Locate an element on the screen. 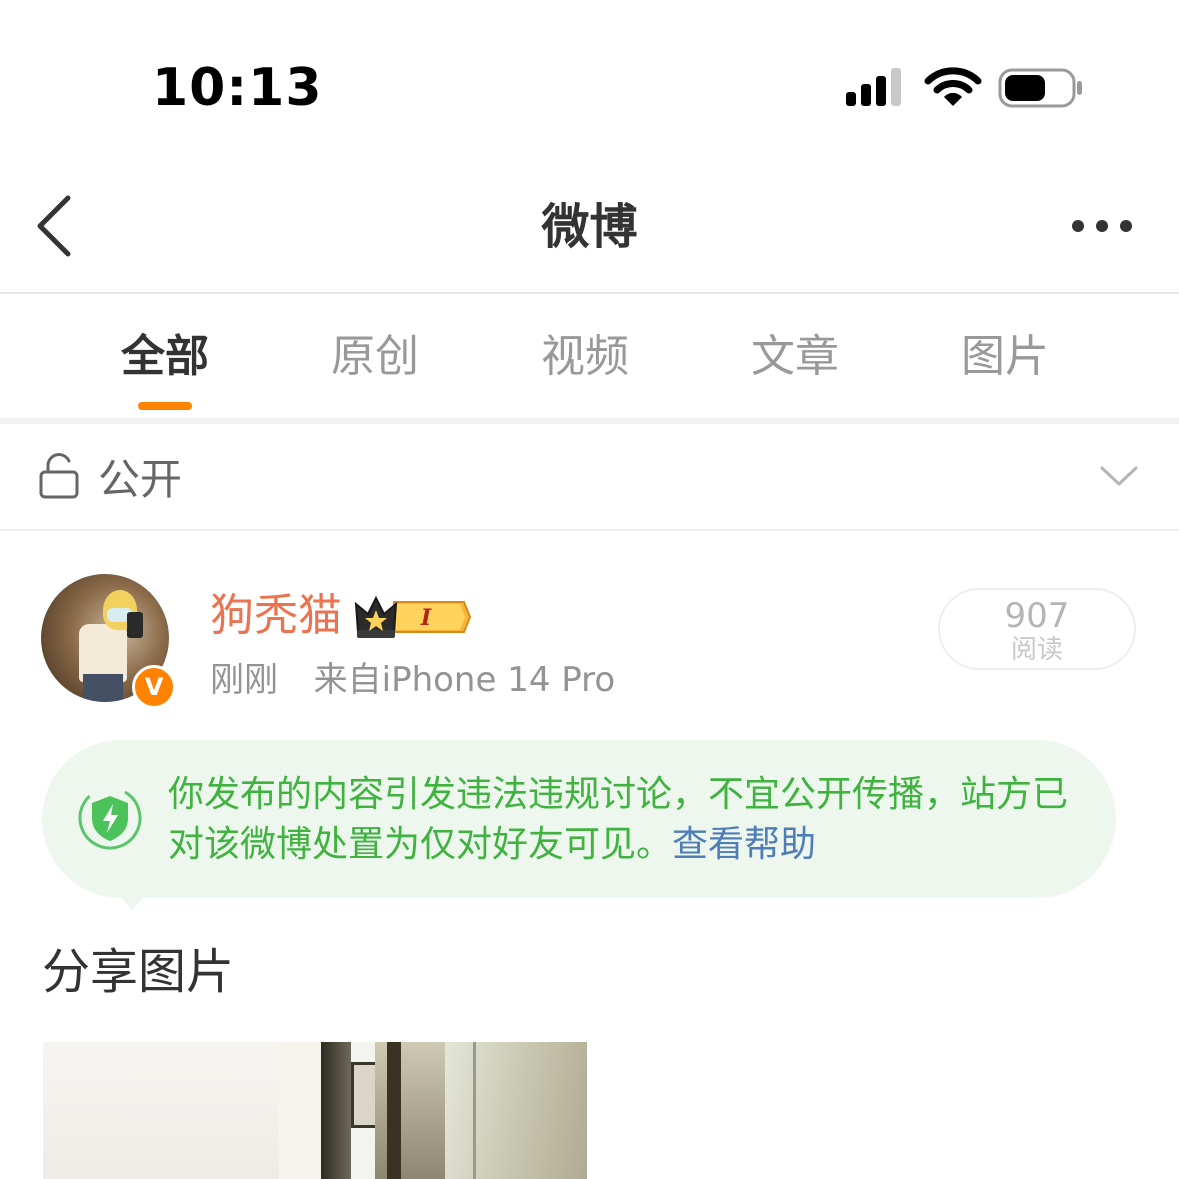 Image resolution: width=1179 pixels, height=1179 pixels. post-time: 刚刚 is located at coordinates (244, 680).